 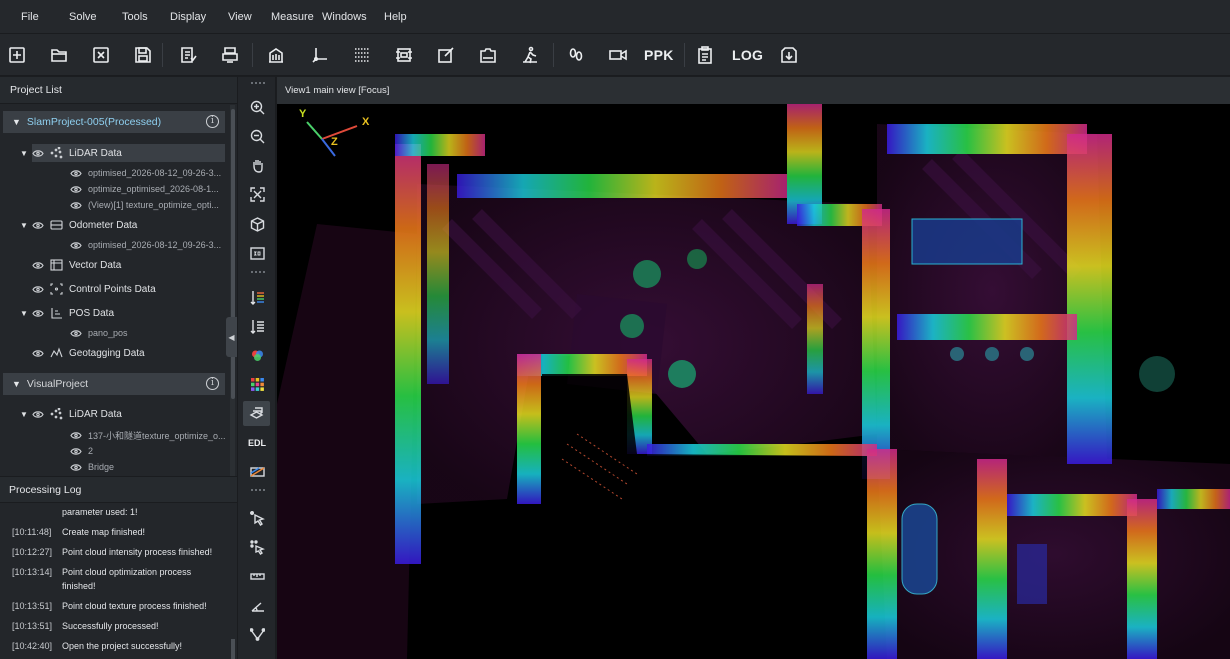 I want to click on 3d-view-button, so click(x=257, y=253).